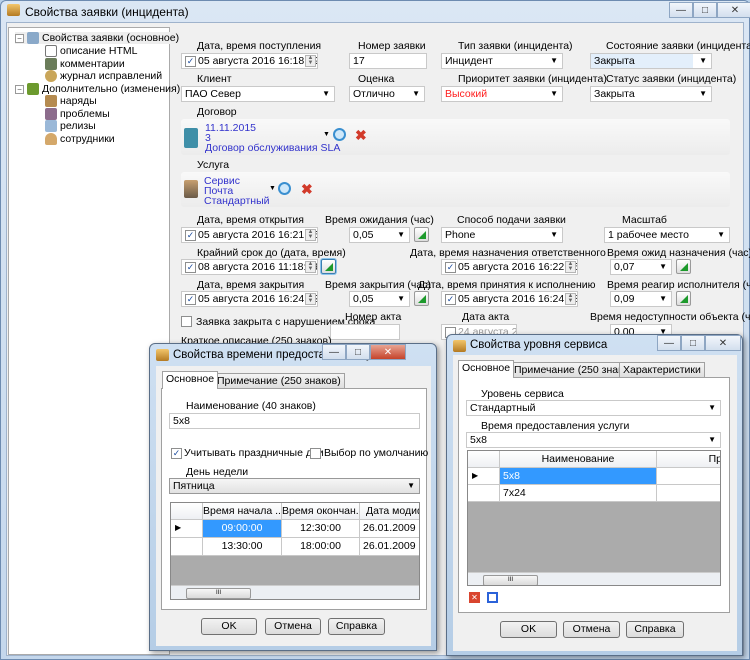  I want to click on tree-item-properties: − Свойства заявки (основное), so click(97, 38).